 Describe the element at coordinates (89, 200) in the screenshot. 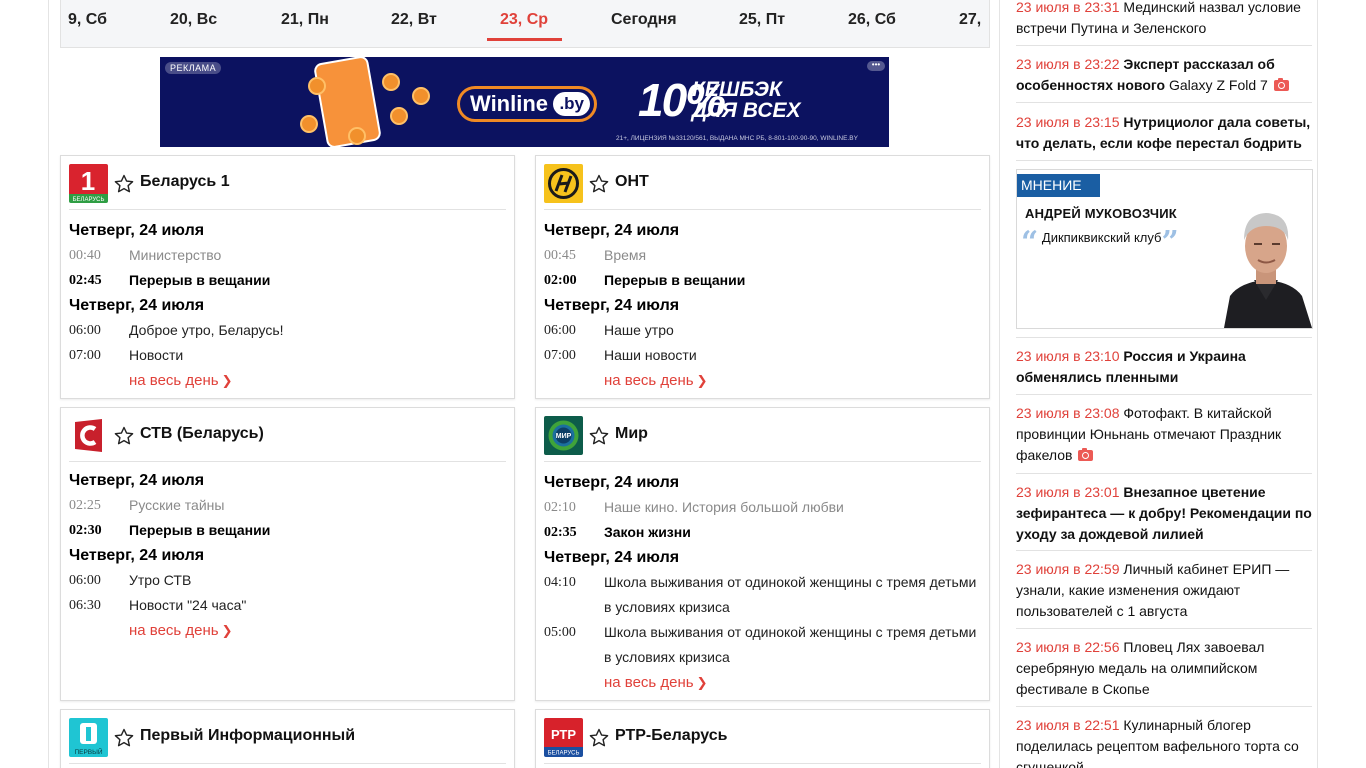

I see `belarus1-logo-text: БЕЛАРУСЬ` at that location.